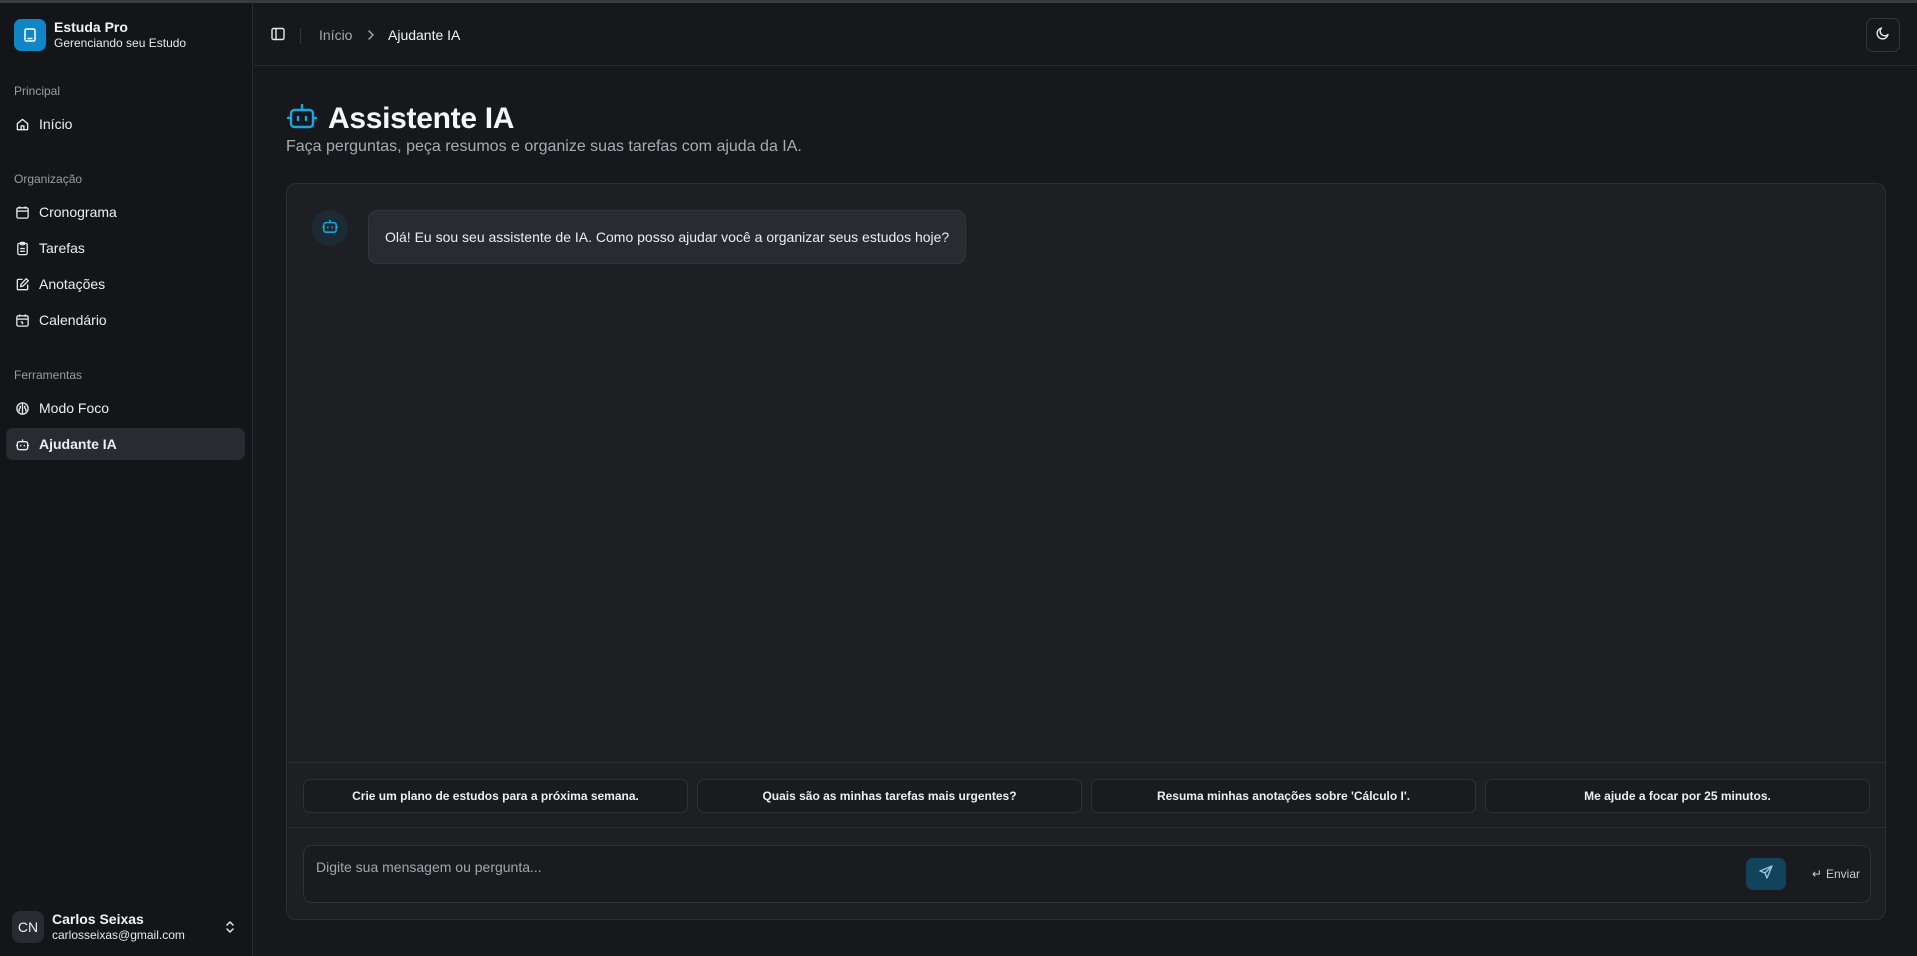  I want to click on sidebar-item-label: Anotações, so click(72, 284).